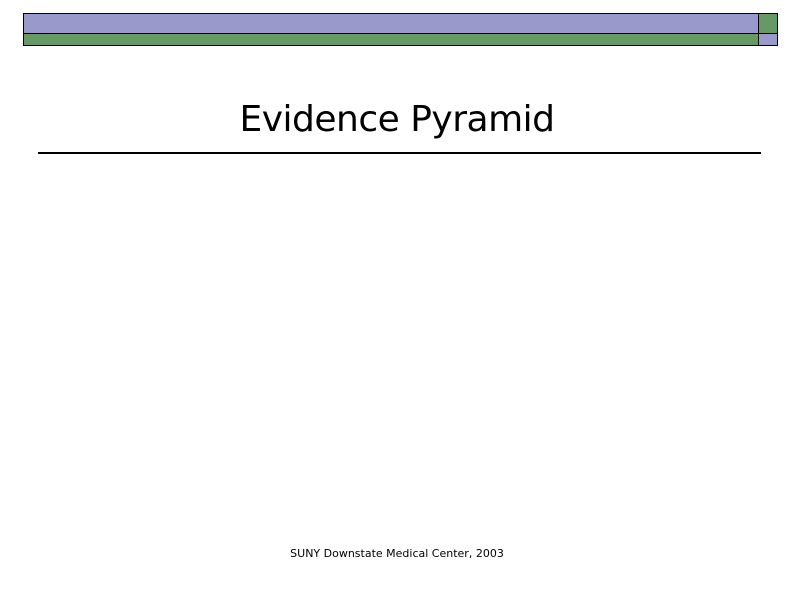 The width and height of the screenshot is (794, 596). I want to click on title-underline, so click(399, 153).